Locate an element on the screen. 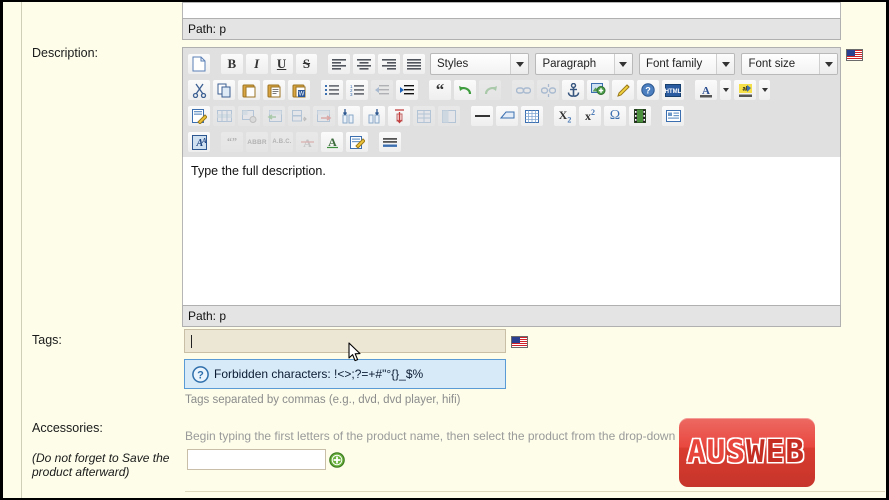 This screenshot has height=500, width=889. insert-row-before-icon is located at coordinates (274, 116).